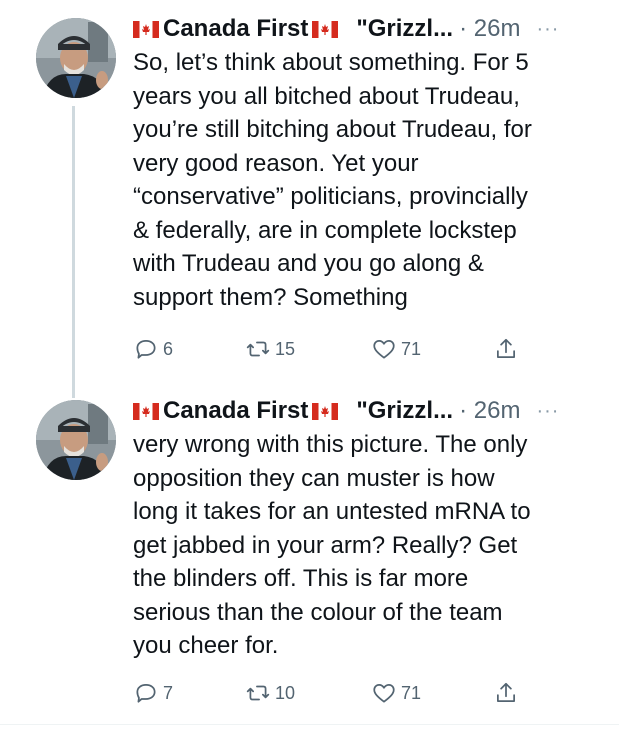 The width and height of the screenshot is (619, 734). I want to click on reply-button: 6, so click(153, 349).